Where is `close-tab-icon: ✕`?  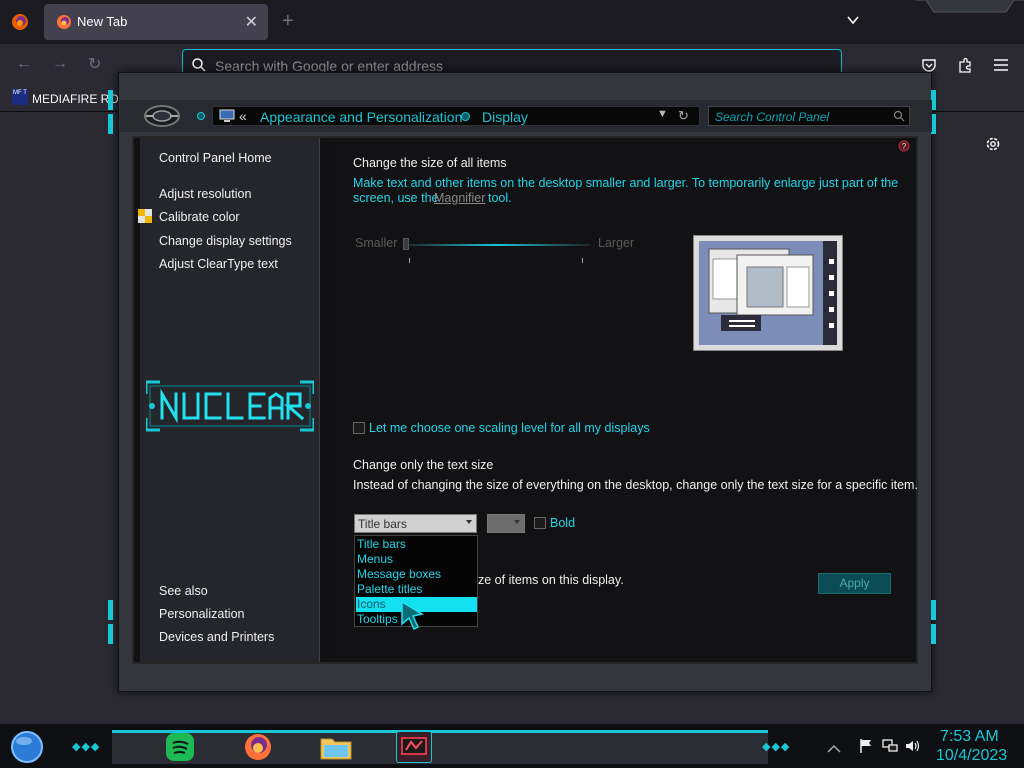
close-tab-icon: ✕ is located at coordinates (251, 22).